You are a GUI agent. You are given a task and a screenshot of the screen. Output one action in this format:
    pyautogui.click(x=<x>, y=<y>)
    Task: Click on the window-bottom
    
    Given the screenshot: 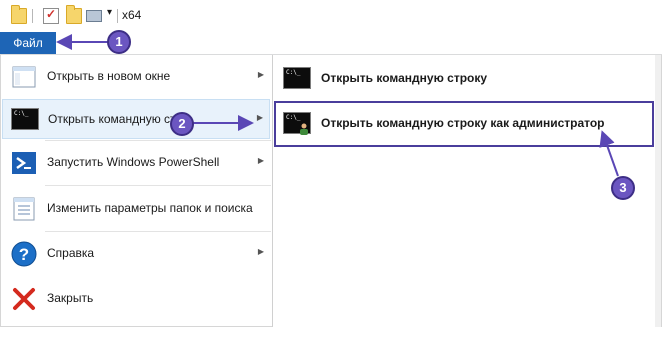 What is the action you would take?
    pyautogui.click(x=331, y=333)
    